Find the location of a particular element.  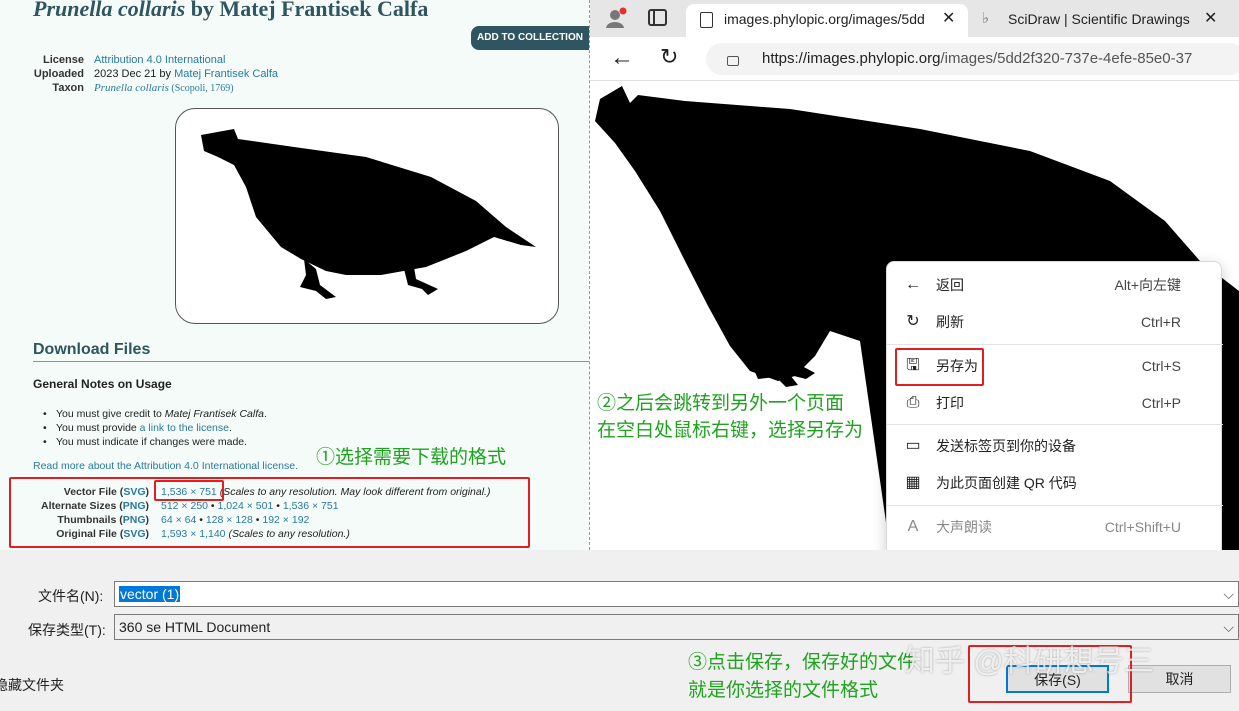

tab-actions-icon is located at coordinates (657, 17).